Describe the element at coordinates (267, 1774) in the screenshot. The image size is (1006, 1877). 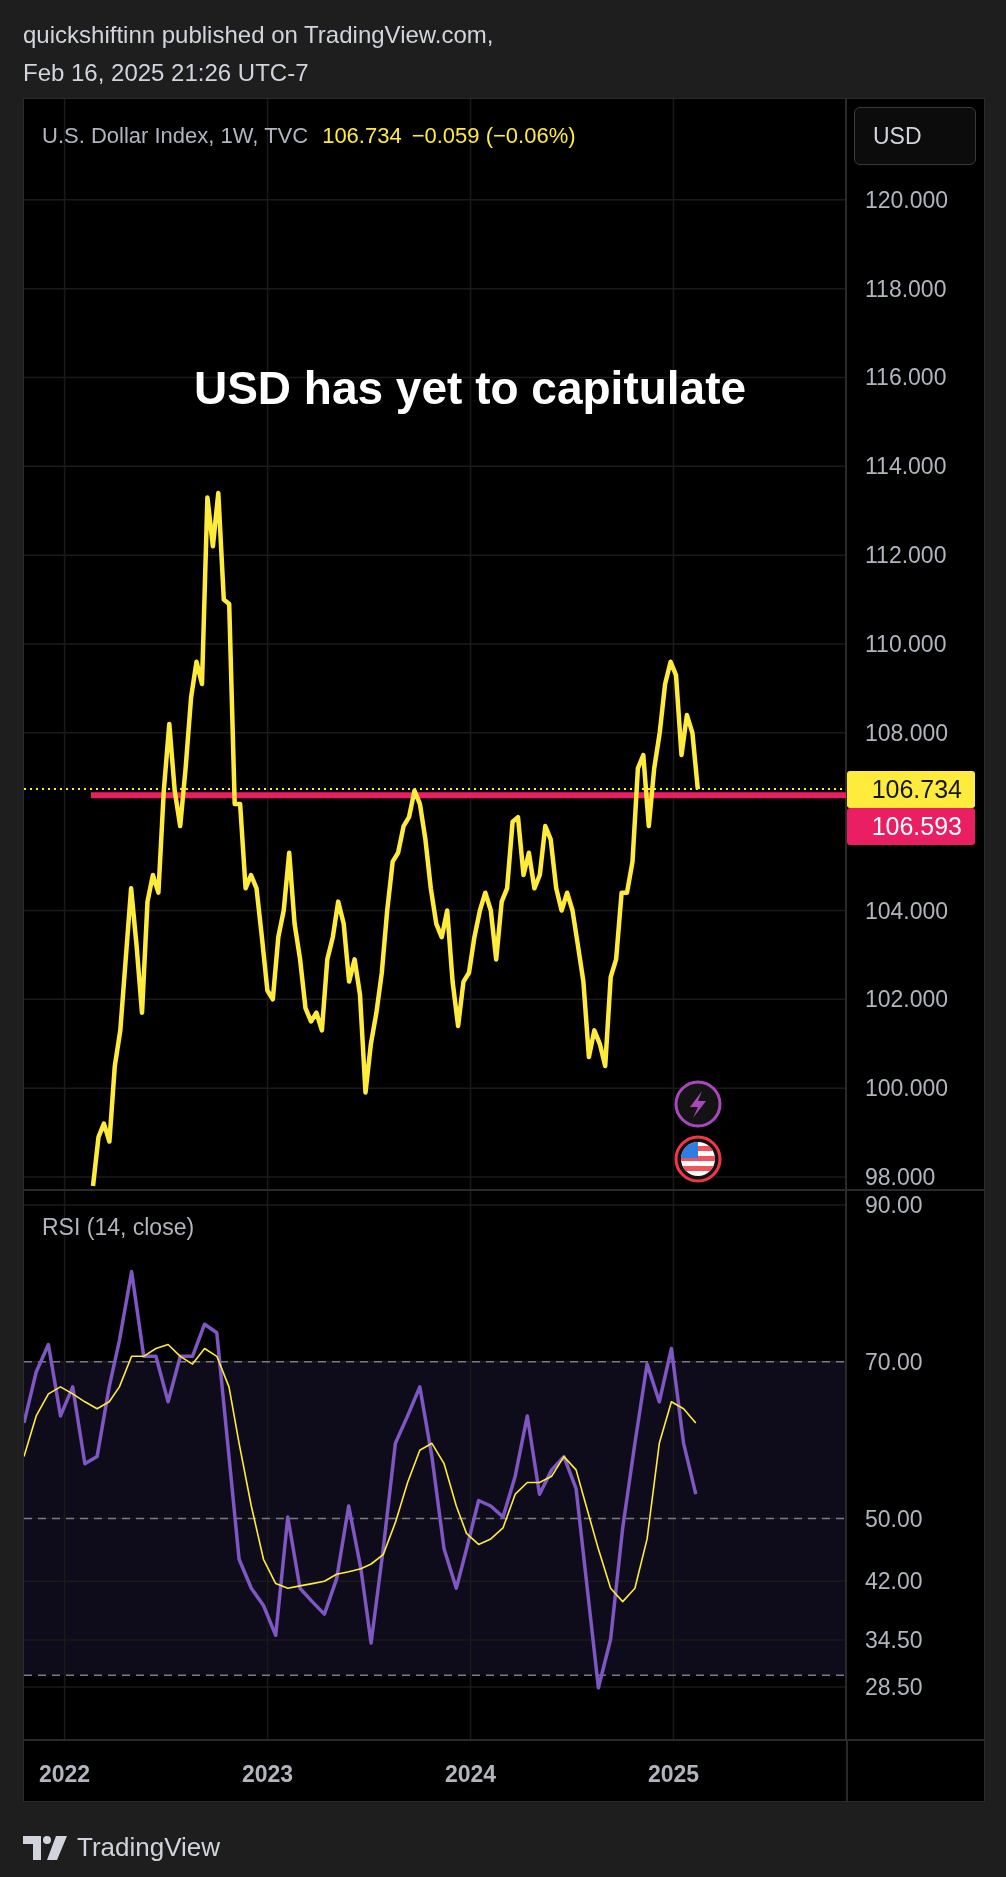
I see `time-axis-label: 2023` at that location.